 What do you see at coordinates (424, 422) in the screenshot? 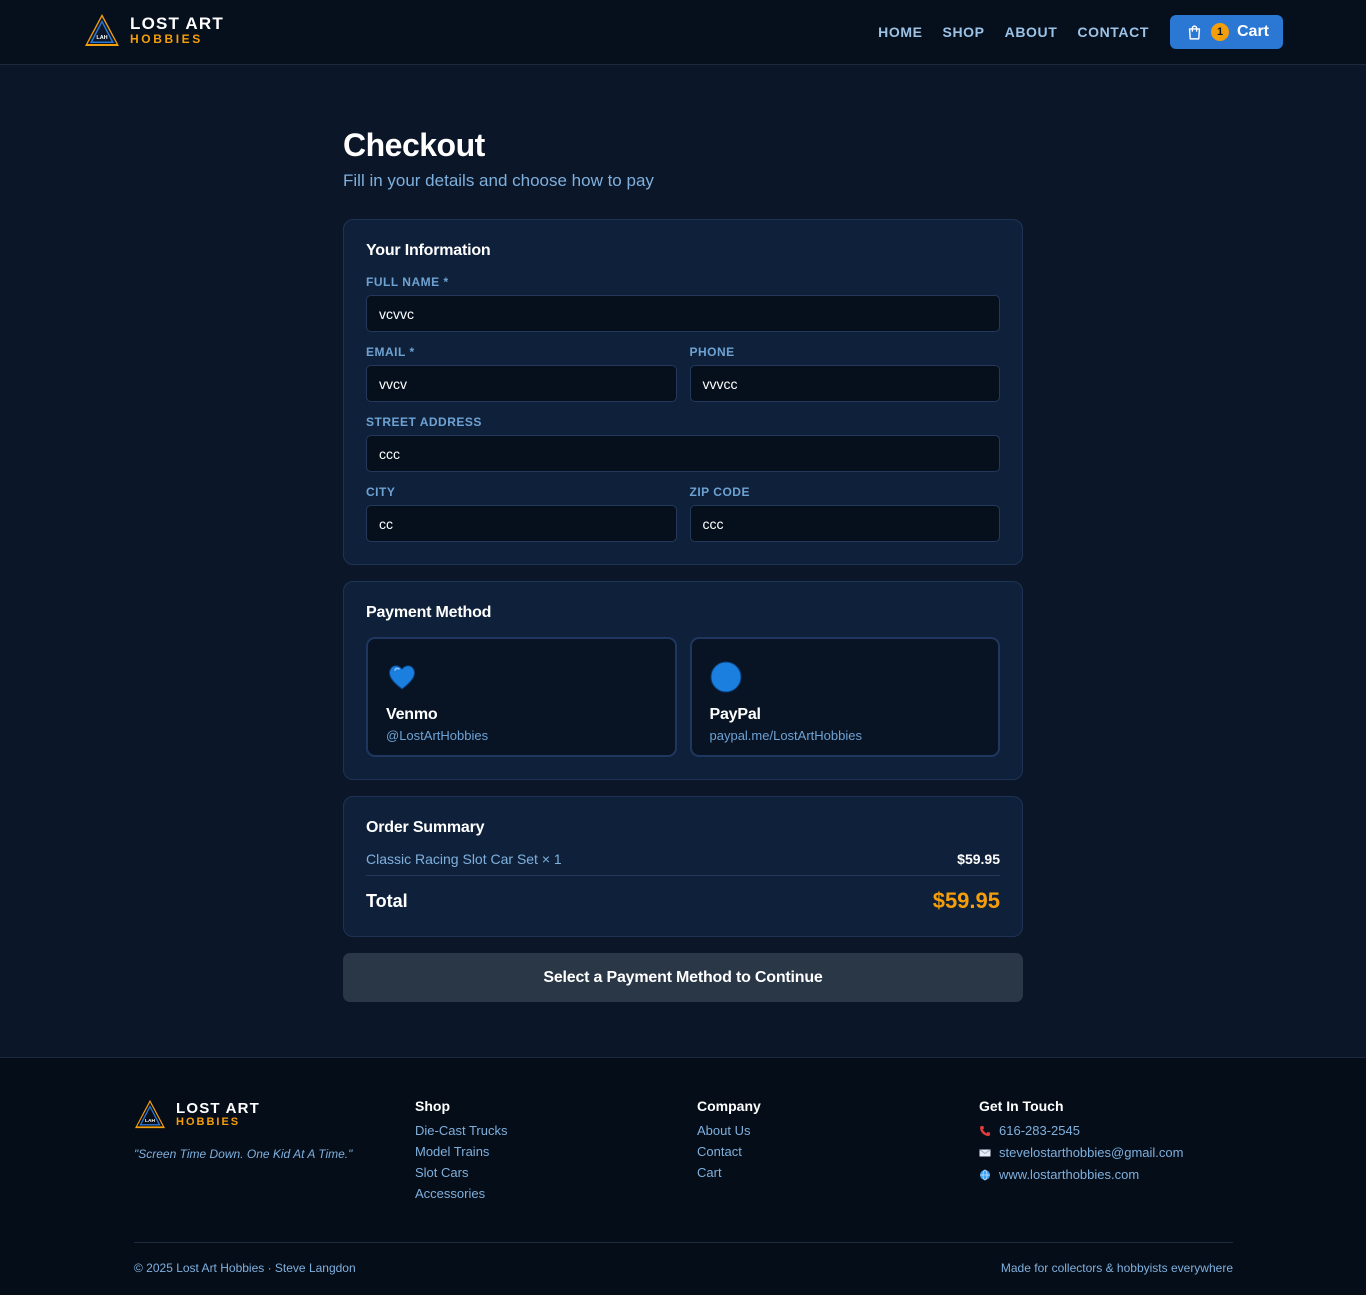
I see `street-address-label: STREET ADDRESS` at bounding box center [424, 422].